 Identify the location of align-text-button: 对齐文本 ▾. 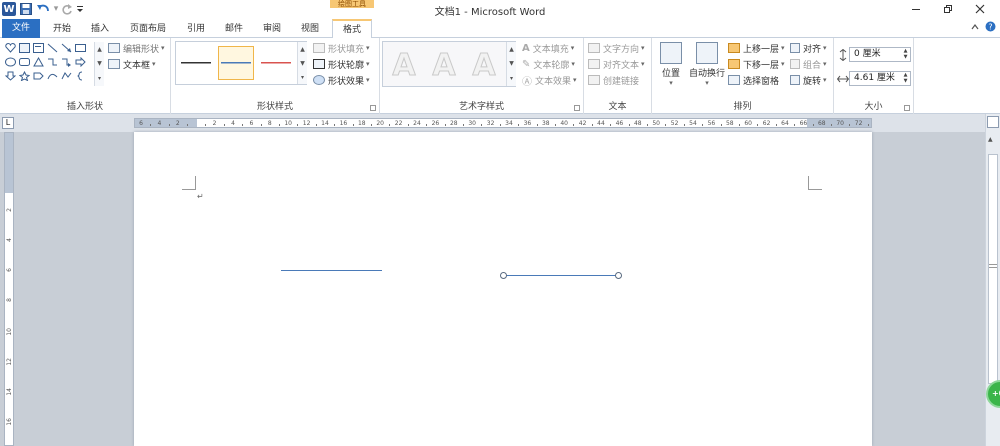
(616, 64).